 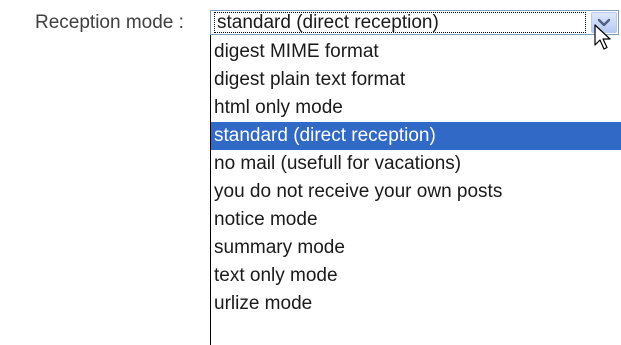 I want to click on option-item: you do not receive your own posts, so click(x=416, y=192).